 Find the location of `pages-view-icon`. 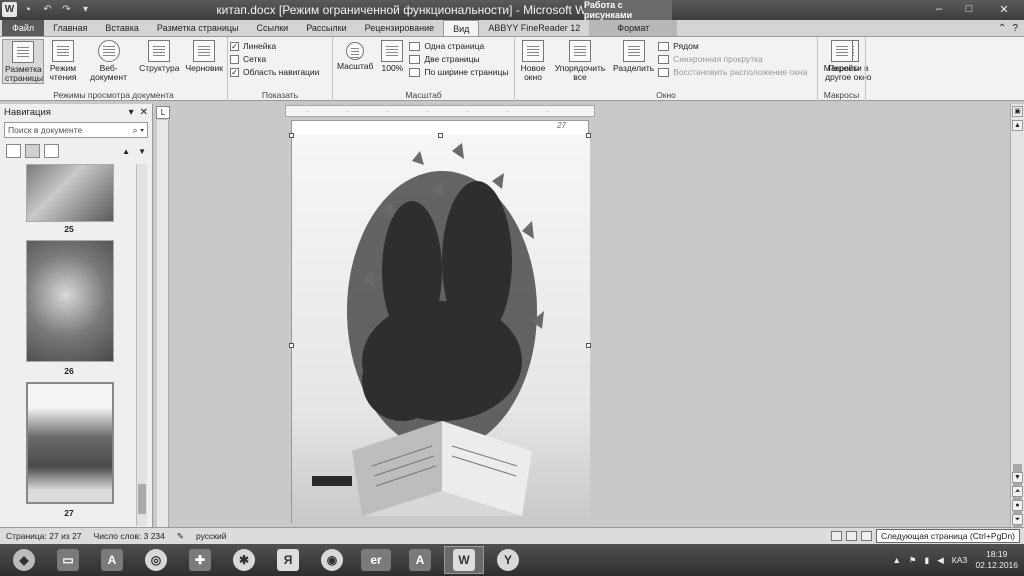

pages-view-icon is located at coordinates (32, 151).